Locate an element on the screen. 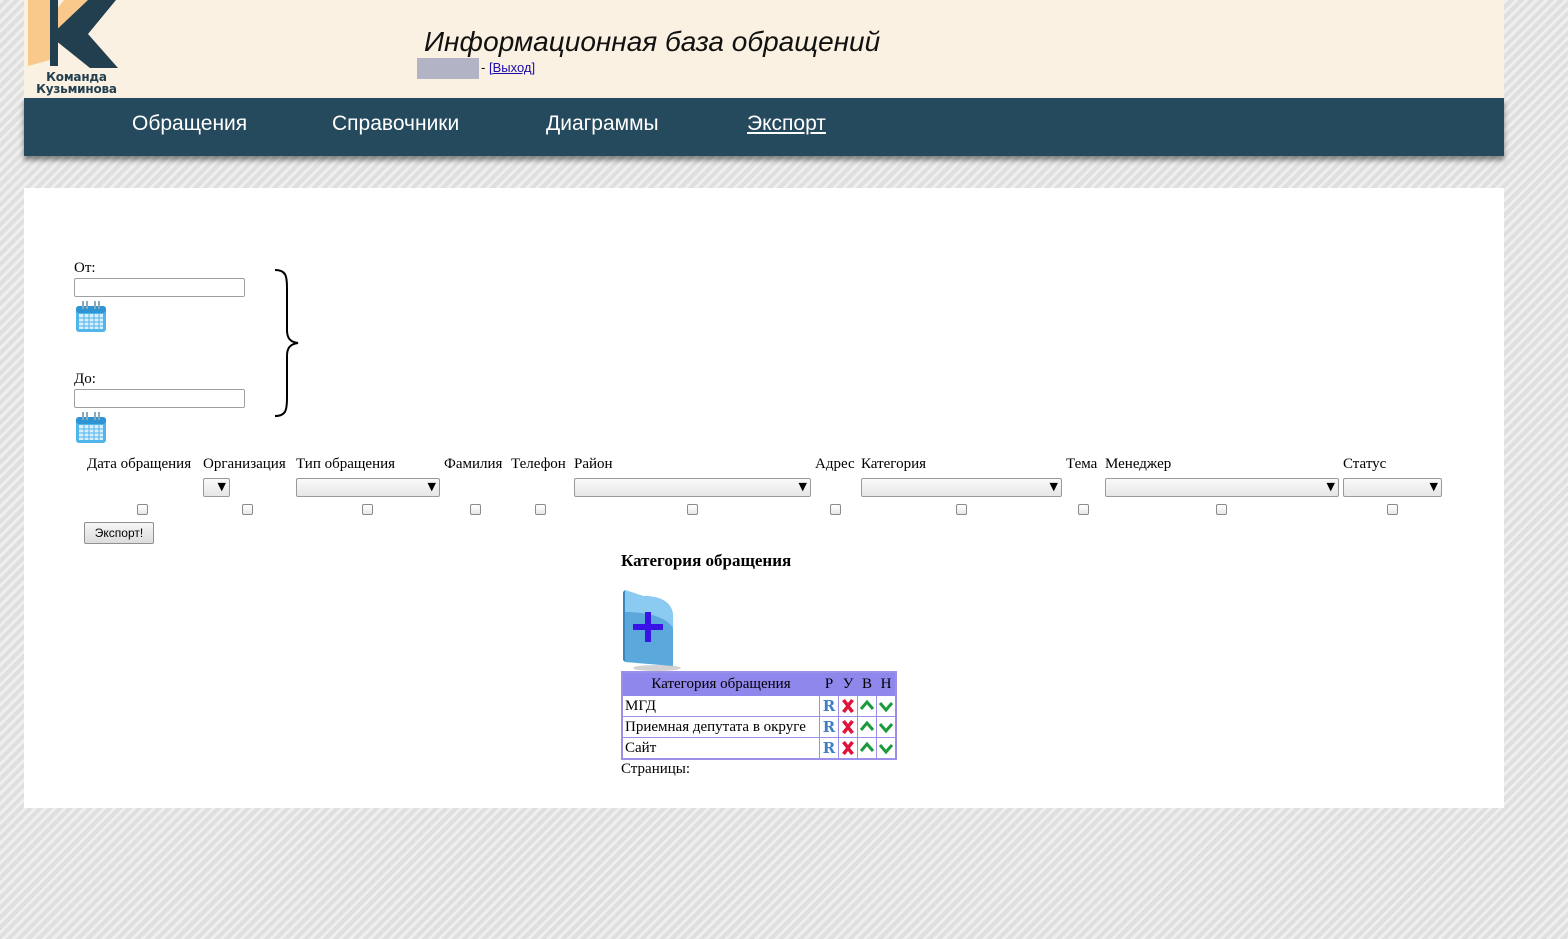  category-name-cell: Приемная депутата в округе is located at coordinates (720, 727).